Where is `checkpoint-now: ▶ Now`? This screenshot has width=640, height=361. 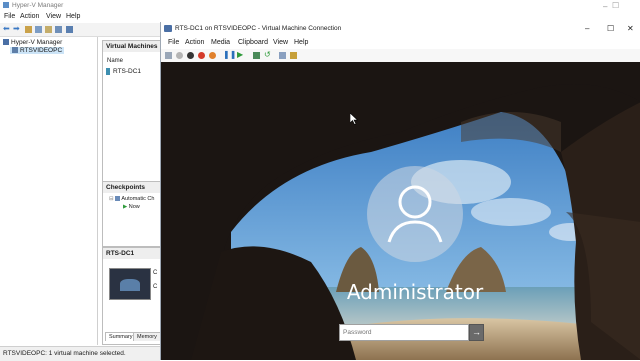
checkpoint-now: ▶ Now is located at coordinates (131, 207).